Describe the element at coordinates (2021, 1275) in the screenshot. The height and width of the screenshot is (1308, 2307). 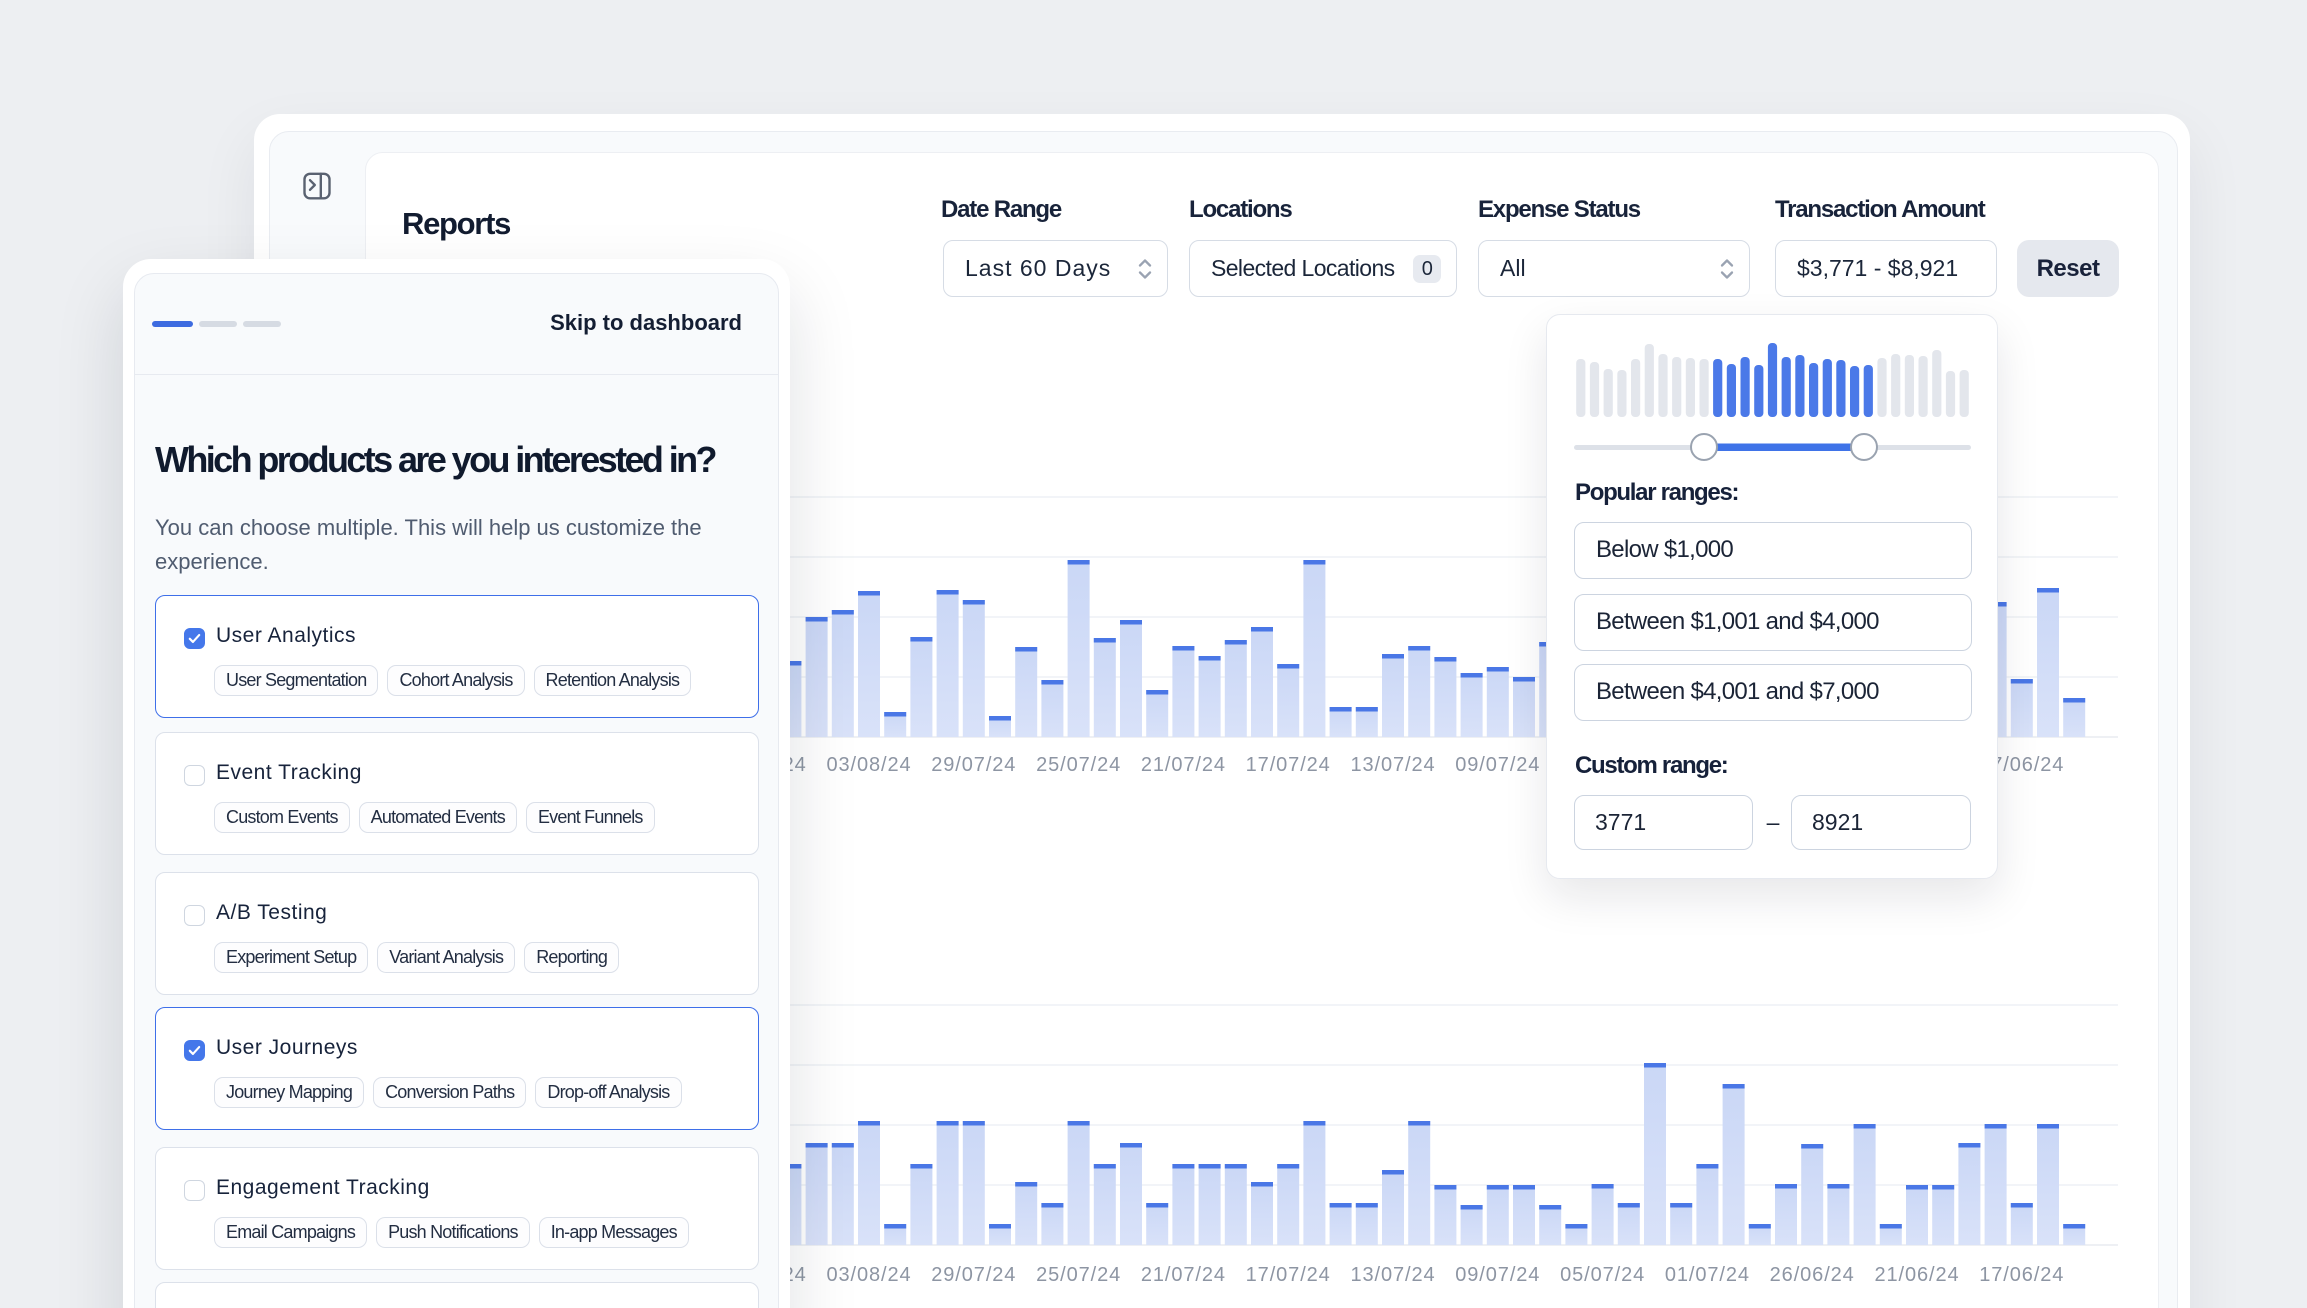
I see `svg-text: 17/06/24` at that location.